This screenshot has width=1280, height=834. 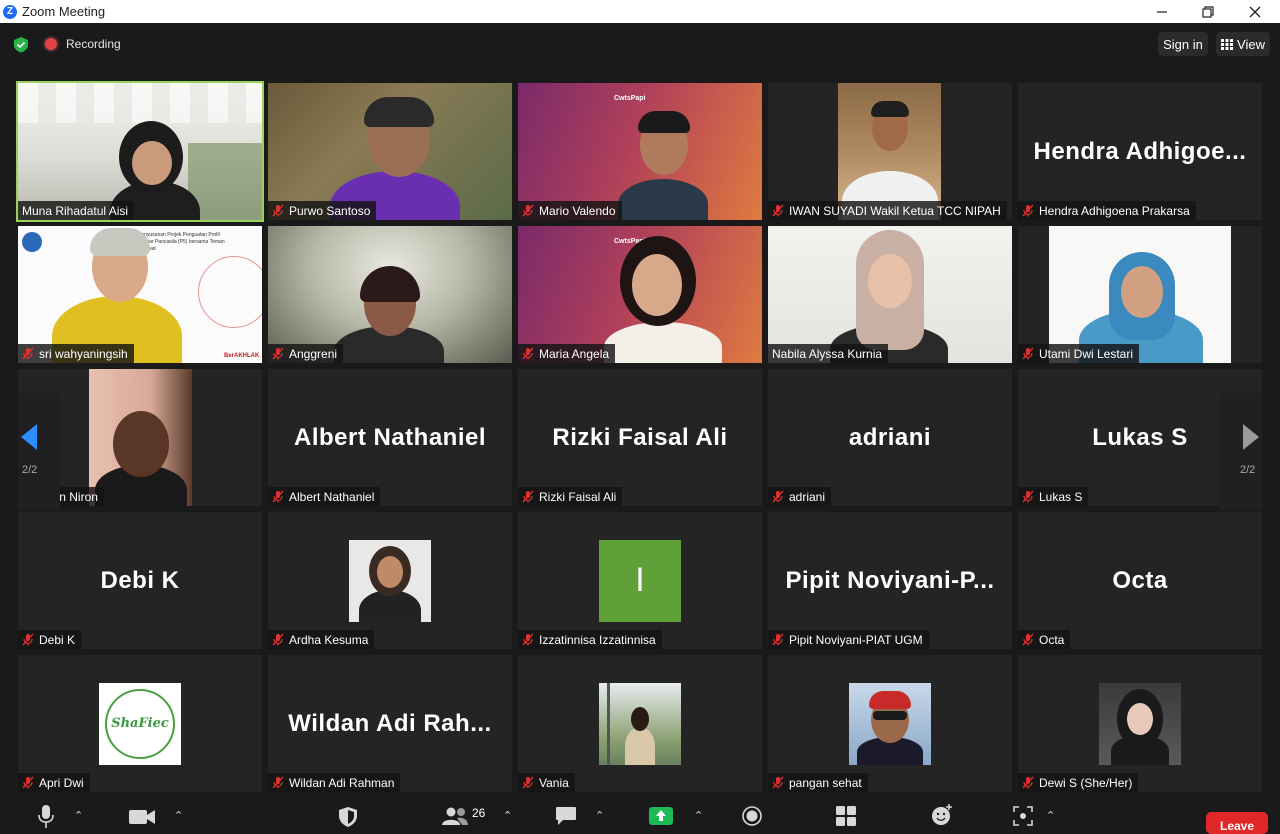 I want to click on more-options-caret: ⌃, so click(x=1050, y=815).